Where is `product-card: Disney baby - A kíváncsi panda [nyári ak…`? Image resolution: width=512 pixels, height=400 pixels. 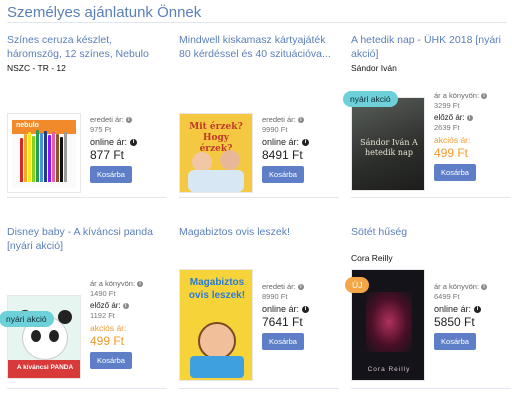 product-card: Disney baby - A kíváncsi panda [nyári ak… is located at coordinates (83, 307).